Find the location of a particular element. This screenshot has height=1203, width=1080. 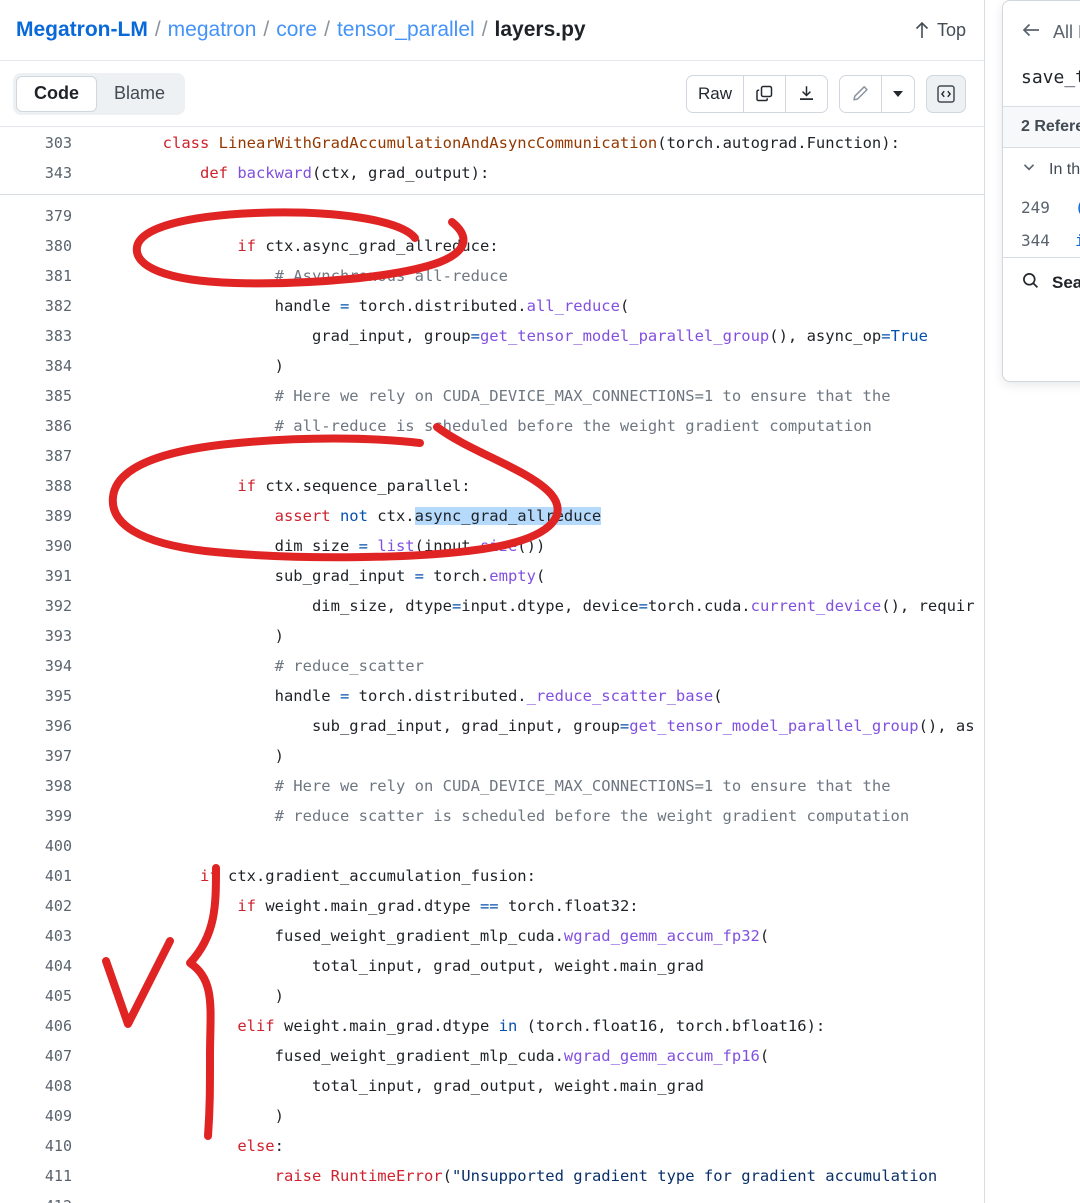

line-number: 405 is located at coordinates (44, 996).